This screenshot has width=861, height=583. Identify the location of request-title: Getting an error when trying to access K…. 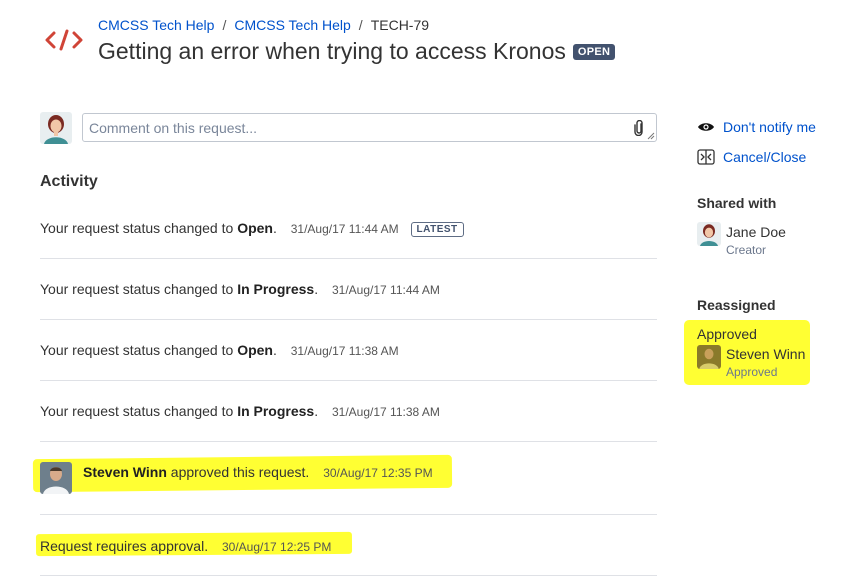
(332, 51).